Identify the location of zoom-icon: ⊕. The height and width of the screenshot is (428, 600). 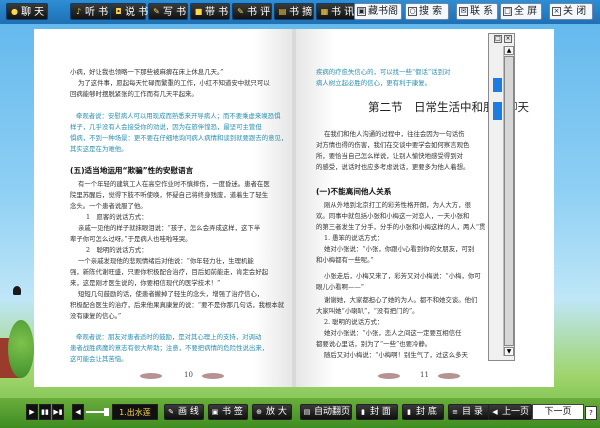
(259, 412).